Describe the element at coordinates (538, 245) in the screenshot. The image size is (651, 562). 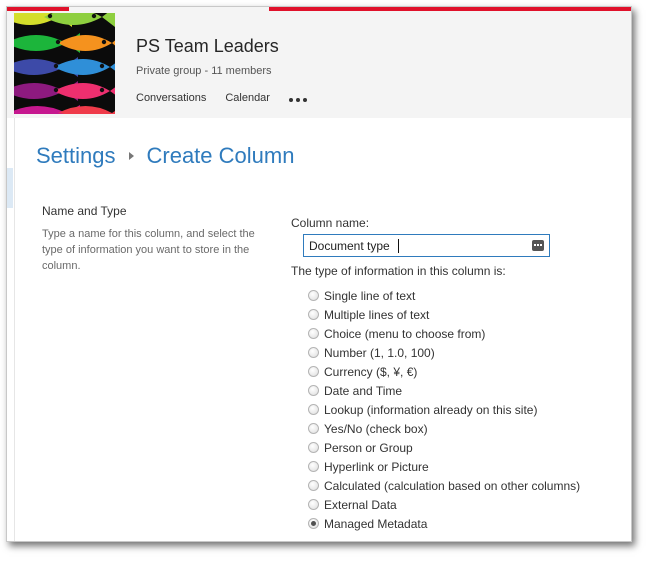
I see `field-options-icon` at that location.